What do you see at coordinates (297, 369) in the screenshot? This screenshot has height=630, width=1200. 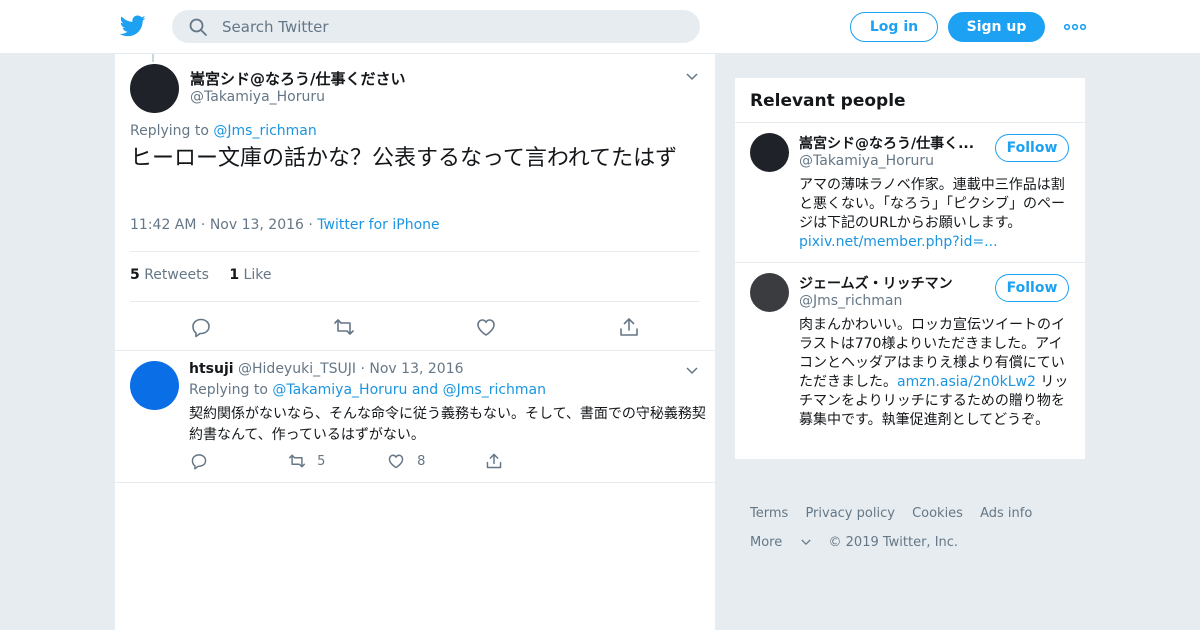 I see `reply-author-handle: @Hideyuki_TSUJI` at bounding box center [297, 369].